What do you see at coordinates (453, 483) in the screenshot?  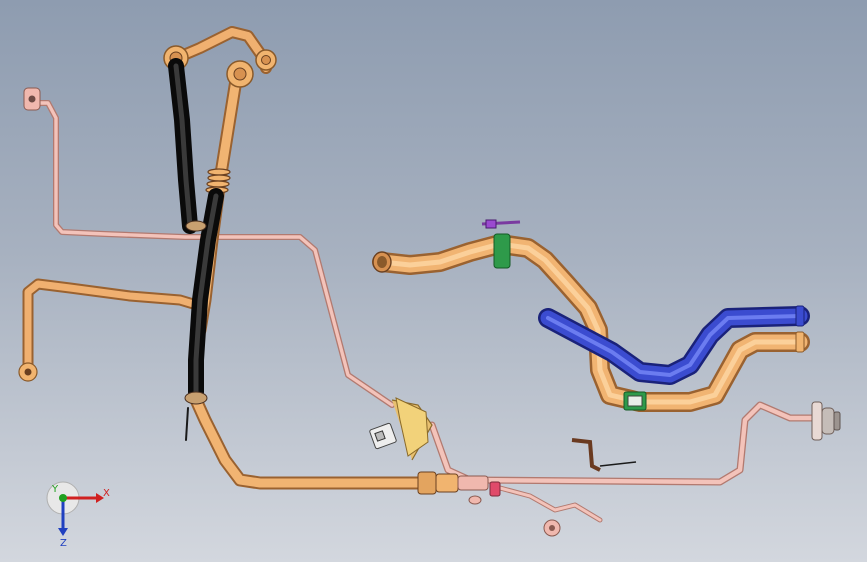 I see `coupling-bottom` at bounding box center [453, 483].